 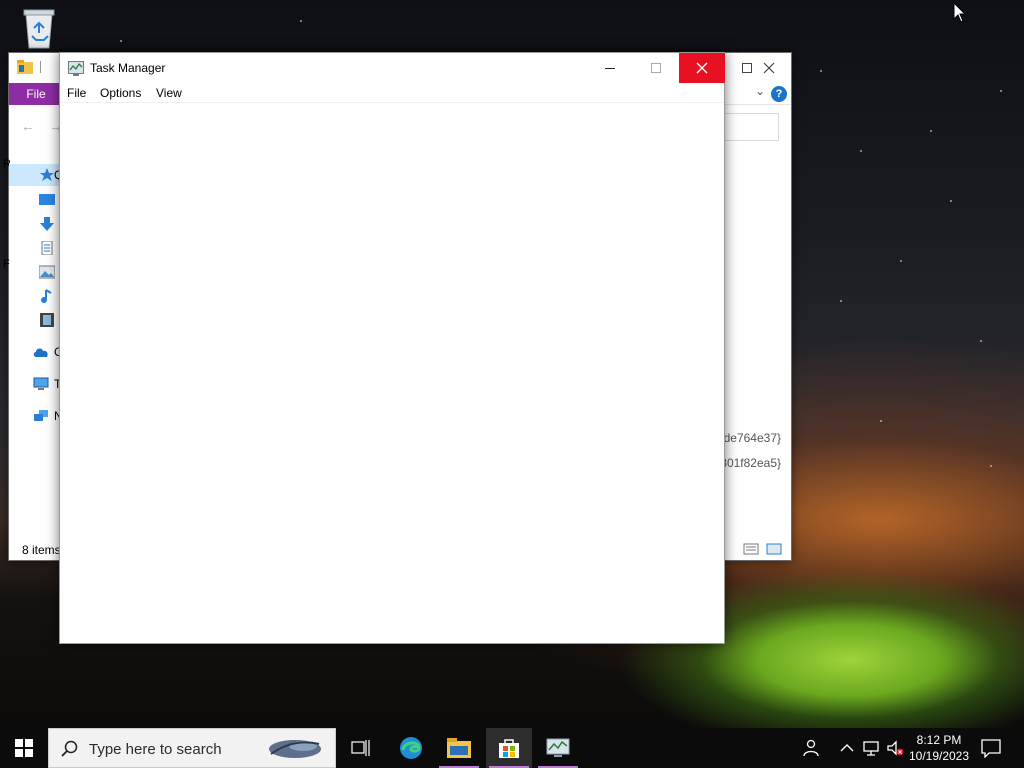 I want to click on close-button, so click(x=702, y=68).